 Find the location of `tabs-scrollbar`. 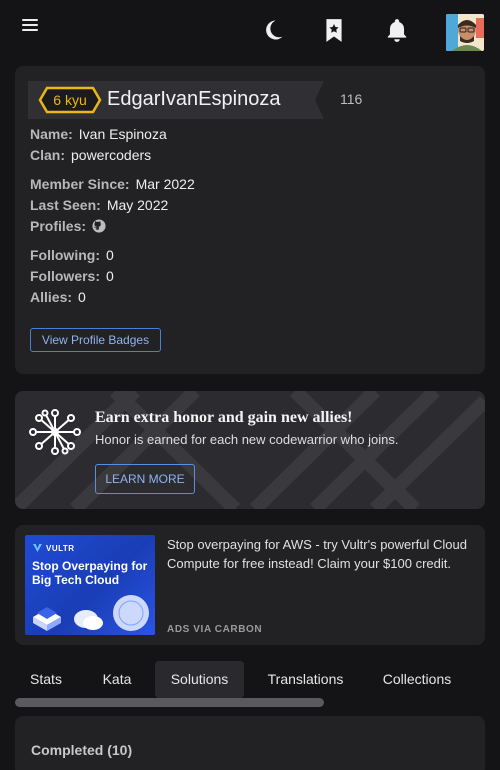

tabs-scrollbar is located at coordinates (169, 702).